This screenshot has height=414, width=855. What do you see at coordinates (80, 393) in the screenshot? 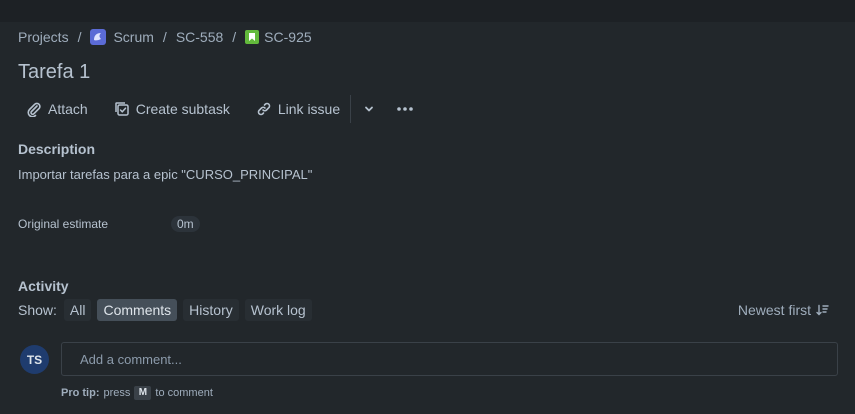
I see `pro-tip-label: Pro tip:` at bounding box center [80, 393].